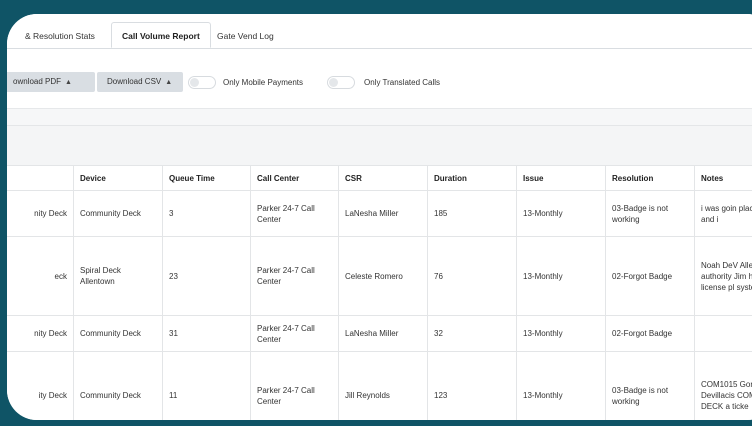 The height and width of the screenshot is (426, 752). Describe the element at coordinates (245, 36) in the screenshot. I see `tab-gate-vend-log: Gate Vend Log` at that location.